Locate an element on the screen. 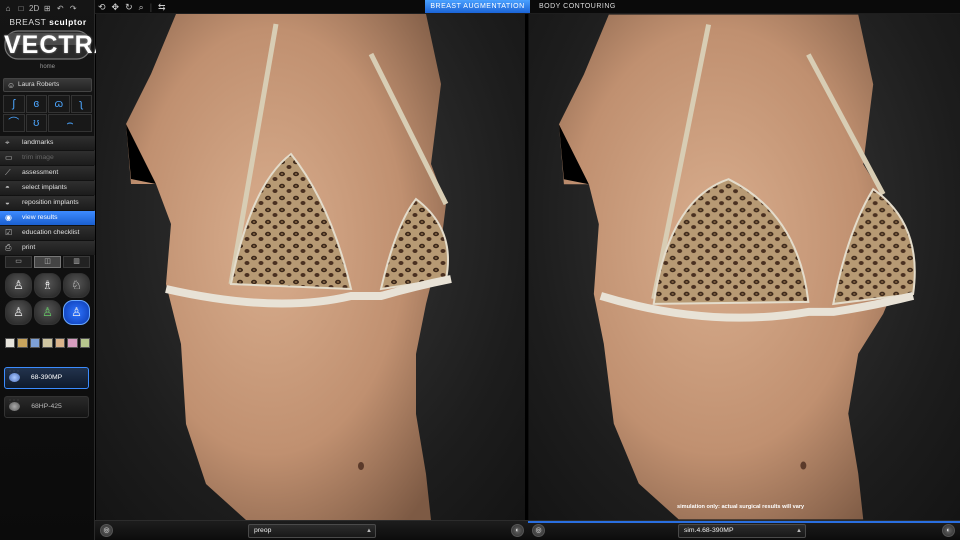 The width and height of the screenshot is (960, 540). torso-side-icon: ♗ is located at coordinates (47, 285).